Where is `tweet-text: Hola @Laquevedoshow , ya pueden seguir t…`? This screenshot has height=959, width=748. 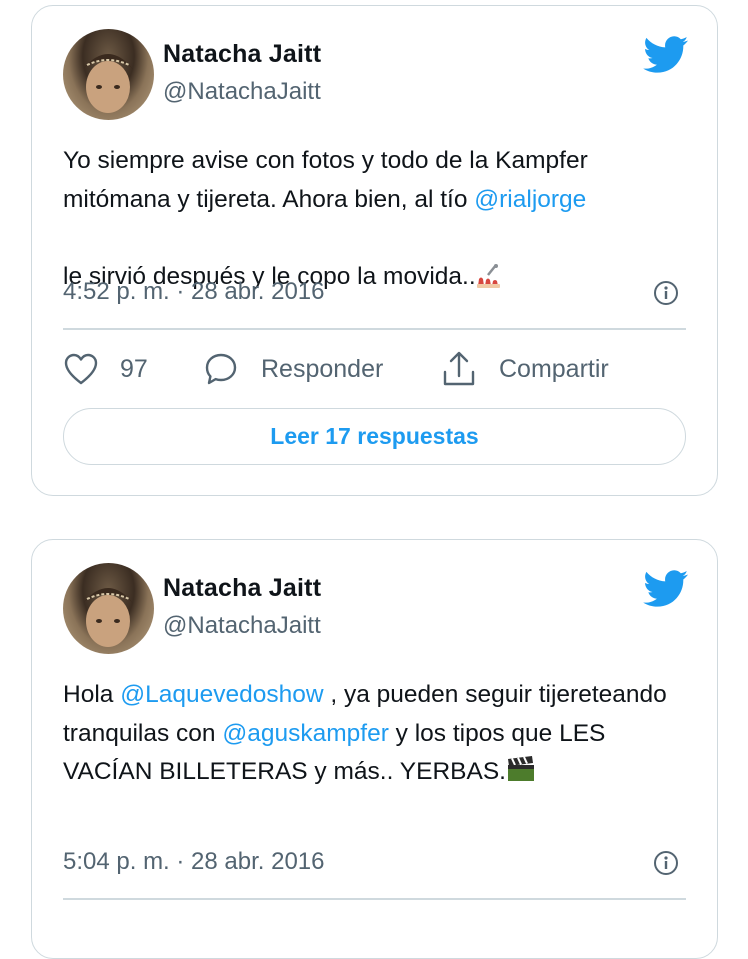
tweet-text: Hola @Laquevedoshow , ya pueden seguir t… is located at coordinates (378, 736).